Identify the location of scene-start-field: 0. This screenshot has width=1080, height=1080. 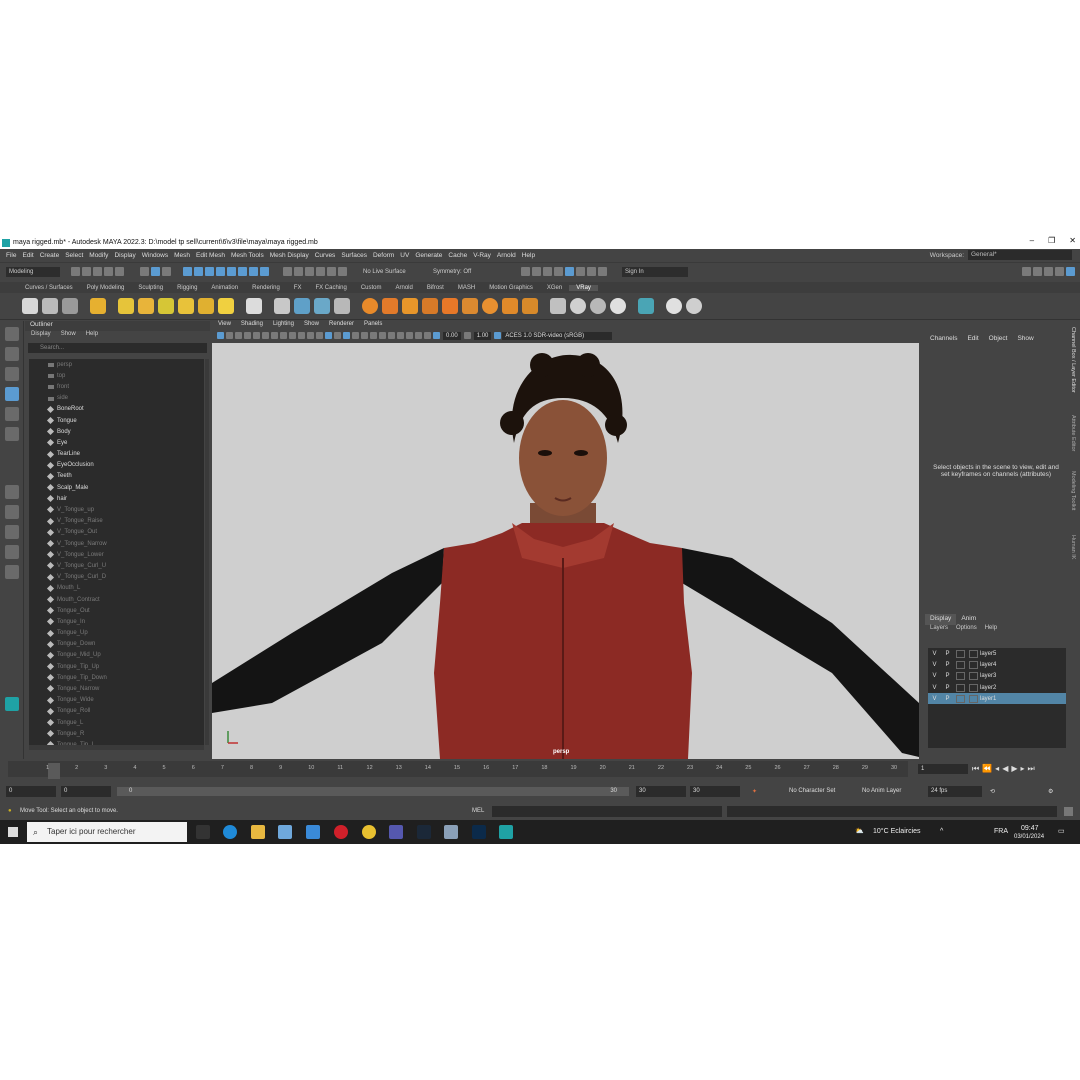
(31, 791).